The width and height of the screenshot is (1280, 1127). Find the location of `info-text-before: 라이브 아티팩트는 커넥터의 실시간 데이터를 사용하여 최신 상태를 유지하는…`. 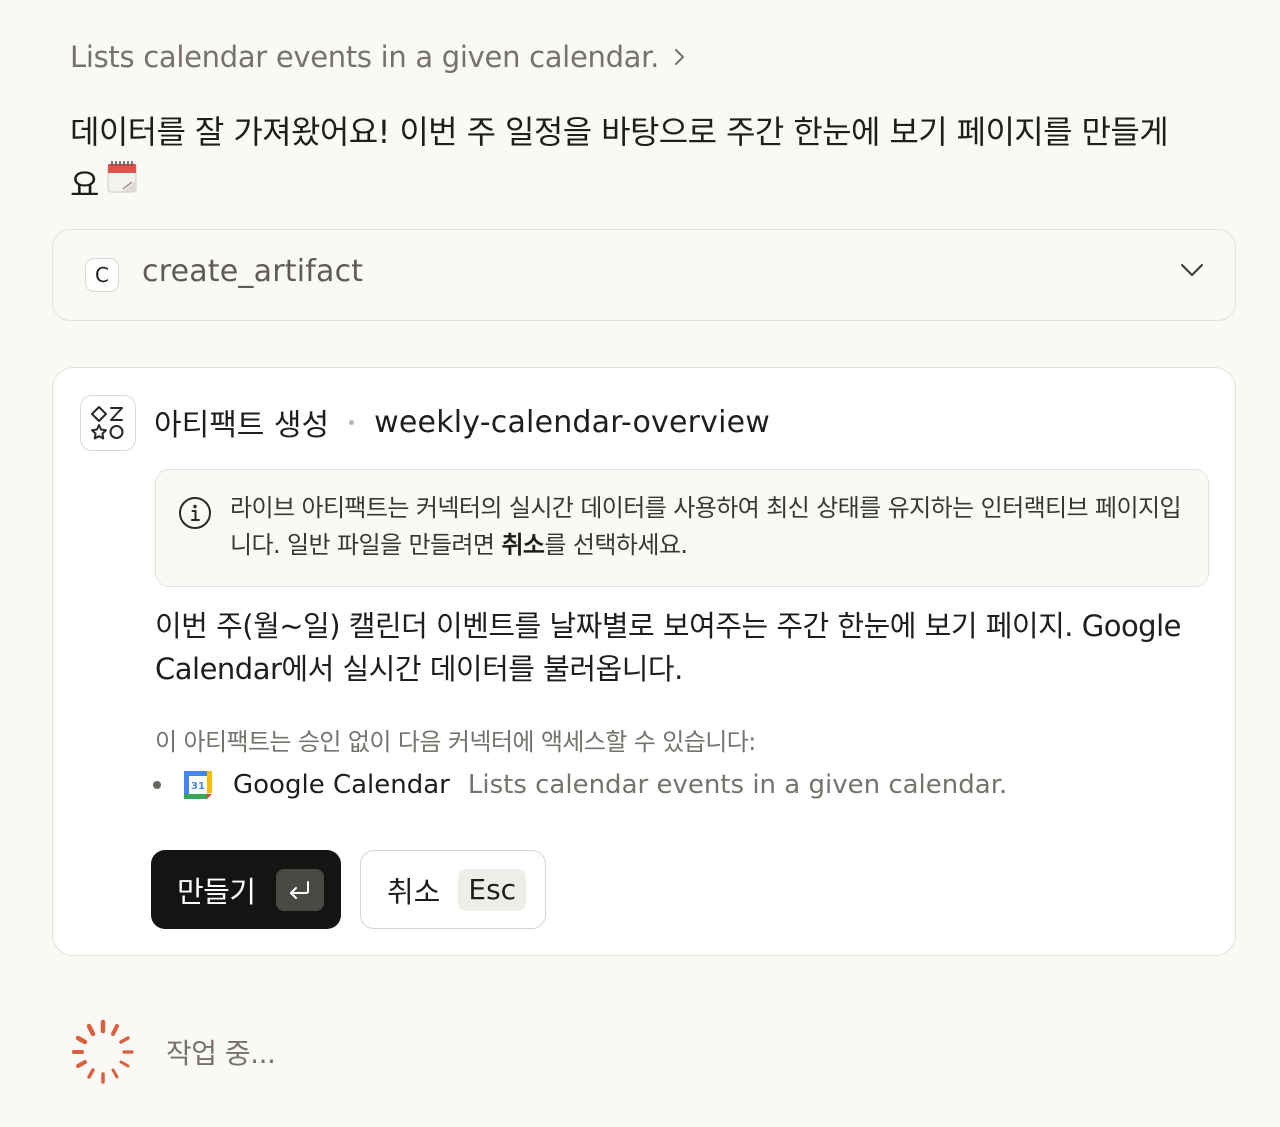

info-text-before: 라이브 아티팩트는 커넥터의 실시간 데이터를 사용하여 최신 상태를 유지하는… is located at coordinates (706, 526).